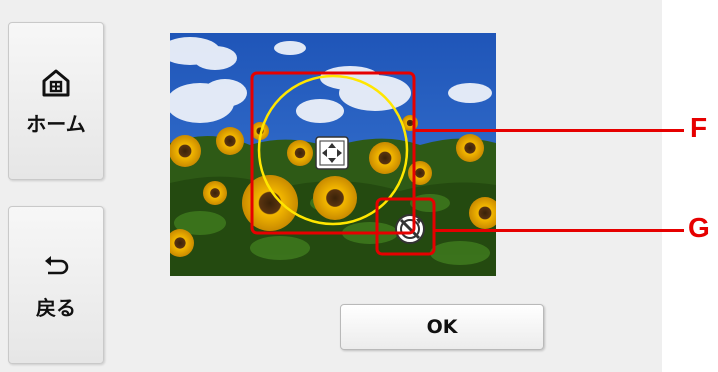 The width and height of the screenshot is (718, 372). Describe the element at coordinates (56, 123) in the screenshot. I see `home-button-label: ホーム` at that location.